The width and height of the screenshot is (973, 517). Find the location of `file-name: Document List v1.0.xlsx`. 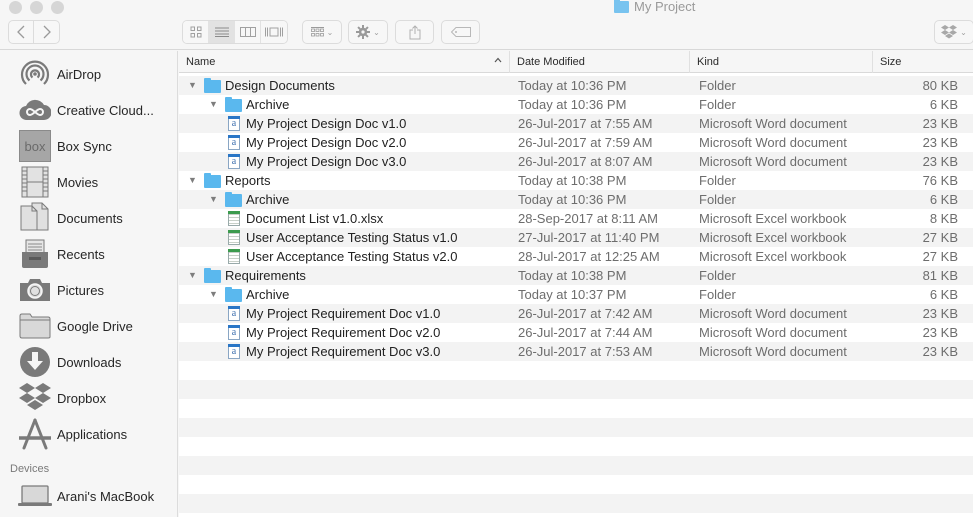

file-name: Document List v1.0.xlsx is located at coordinates (315, 218).